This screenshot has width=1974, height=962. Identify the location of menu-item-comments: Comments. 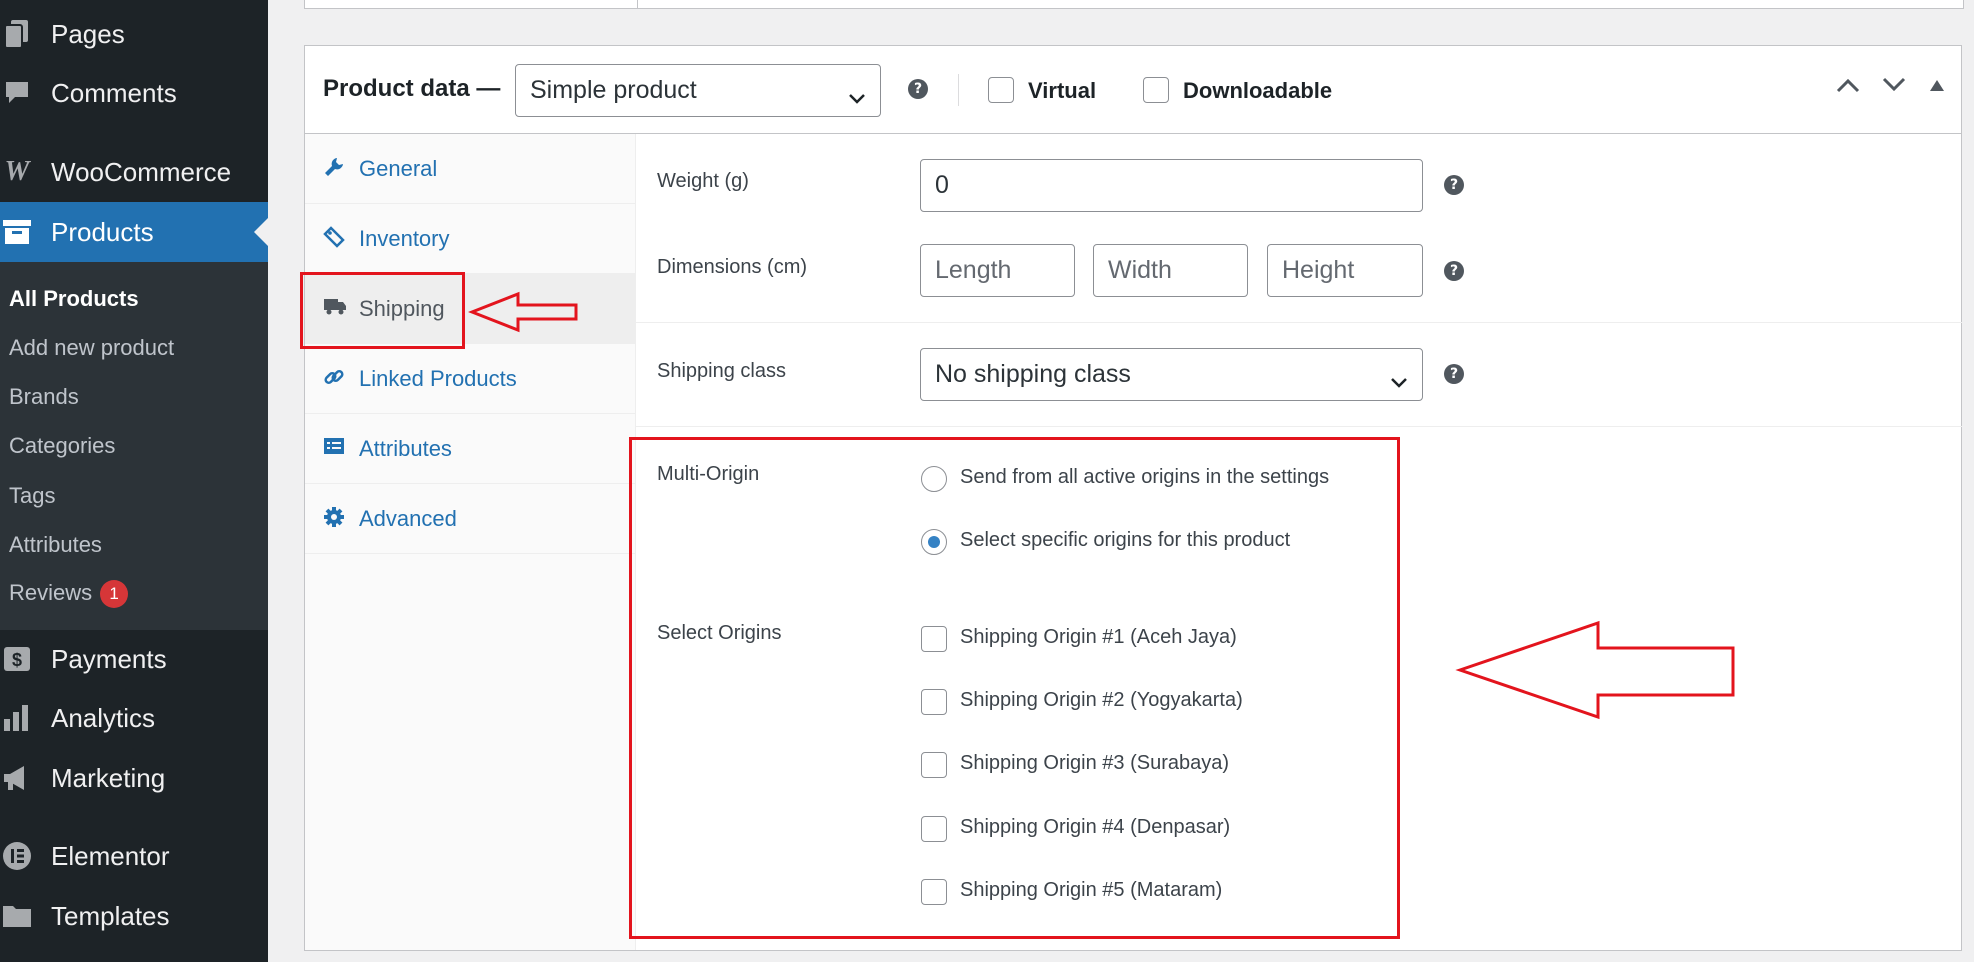
(134, 93).